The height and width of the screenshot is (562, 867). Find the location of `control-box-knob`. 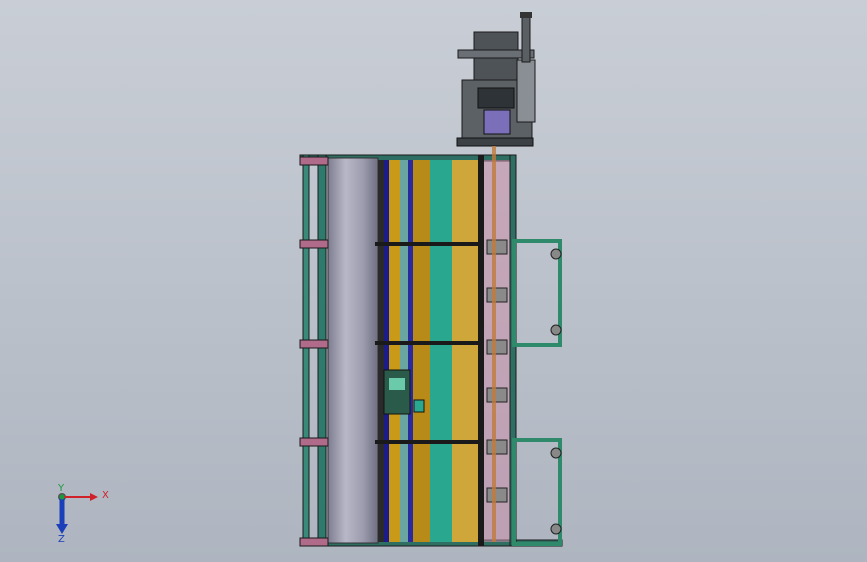

control-box-knob is located at coordinates (419, 406).